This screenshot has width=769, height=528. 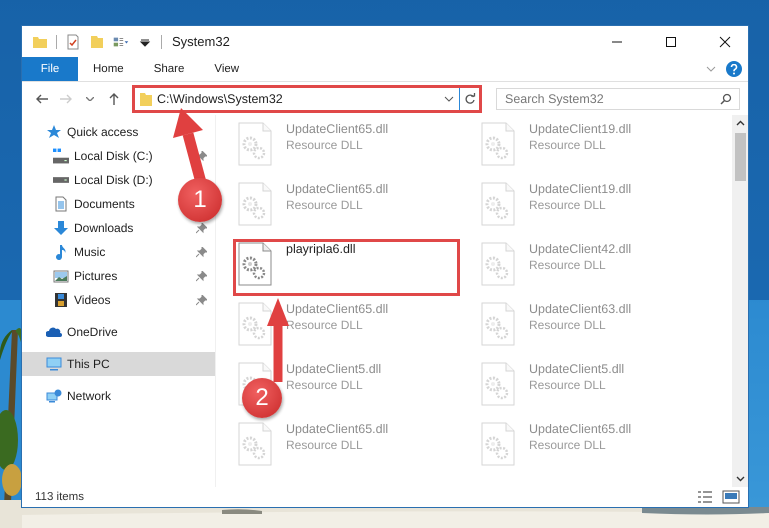 What do you see at coordinates (50, 69) in the screenshot?
I see `ribbon-tab: File` at bounding box center [50, 69].